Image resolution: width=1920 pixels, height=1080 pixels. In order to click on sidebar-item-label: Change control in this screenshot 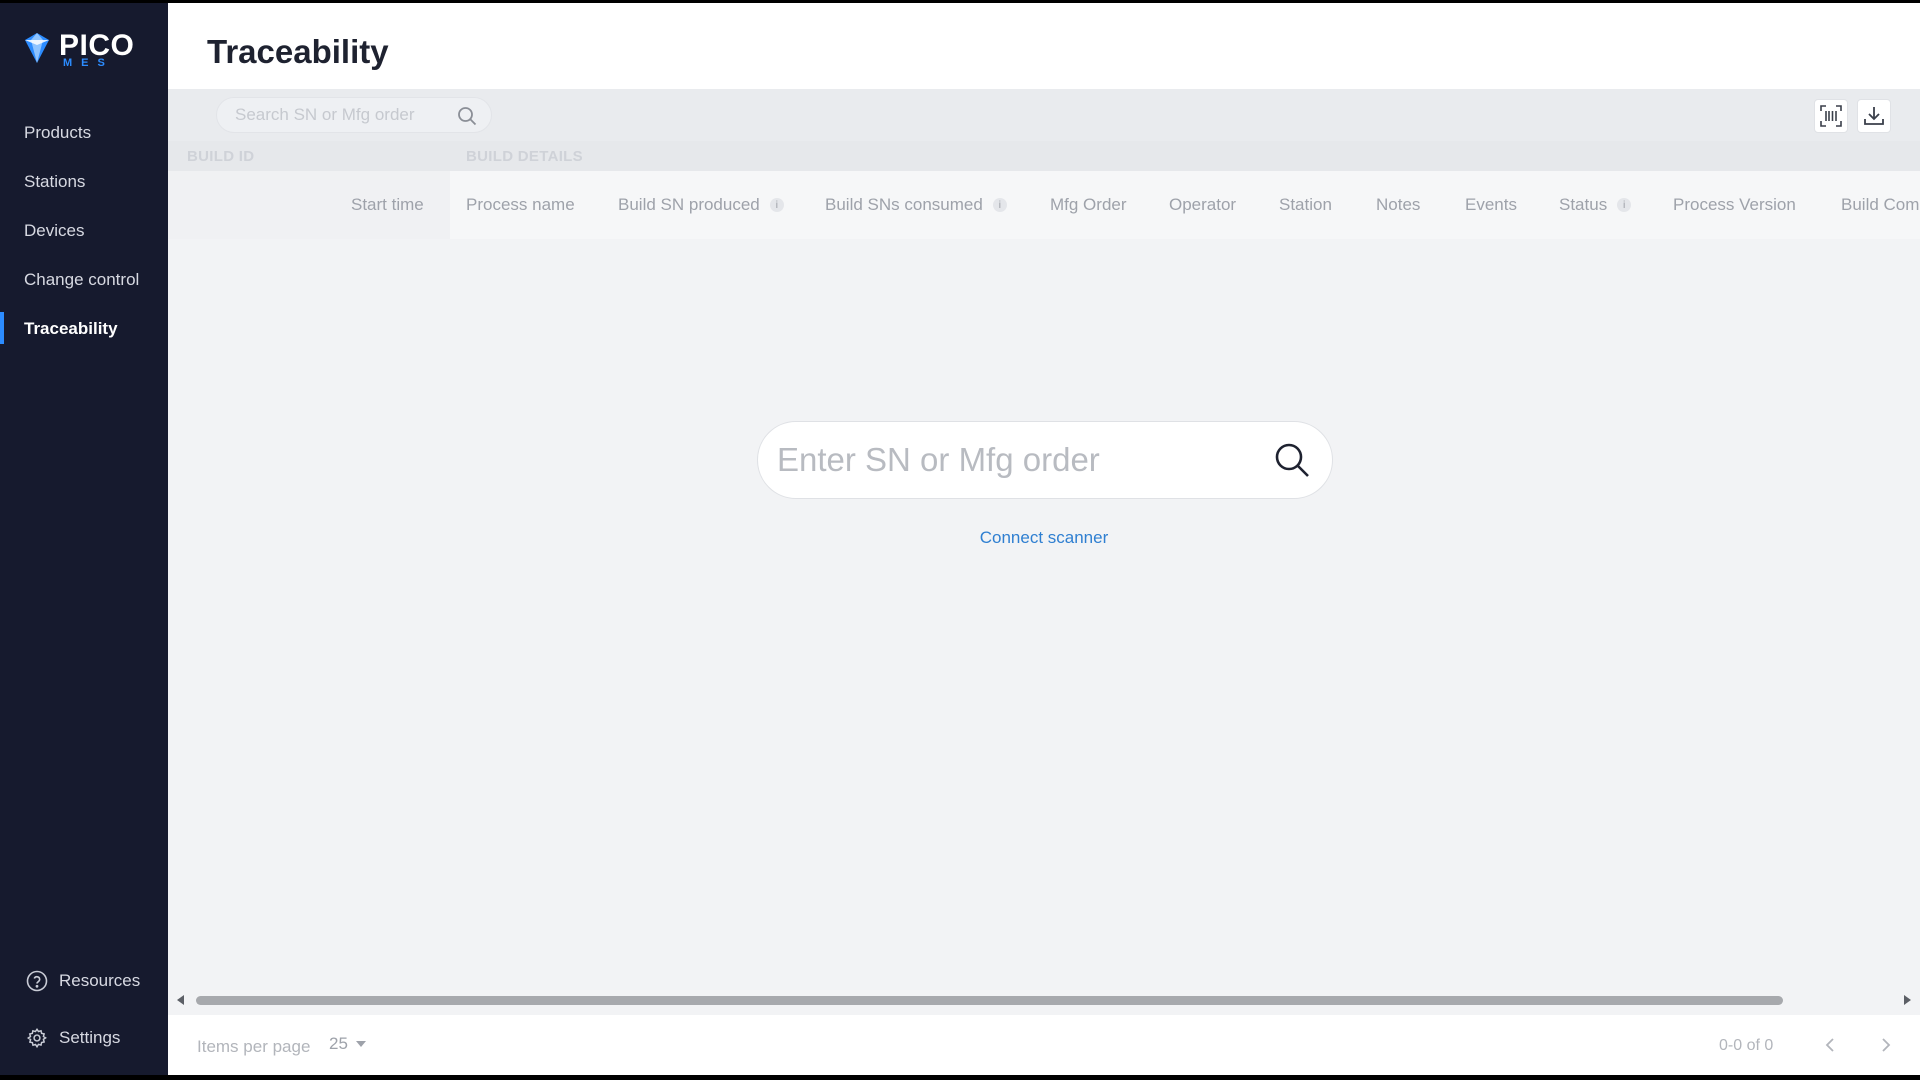, I will do `click(82, 279)`.